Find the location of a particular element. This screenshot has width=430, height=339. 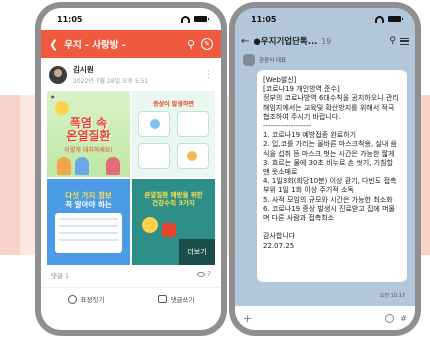

tile-title-highlight: 다섯 가지 정보 is located at coordinates (88, 195).